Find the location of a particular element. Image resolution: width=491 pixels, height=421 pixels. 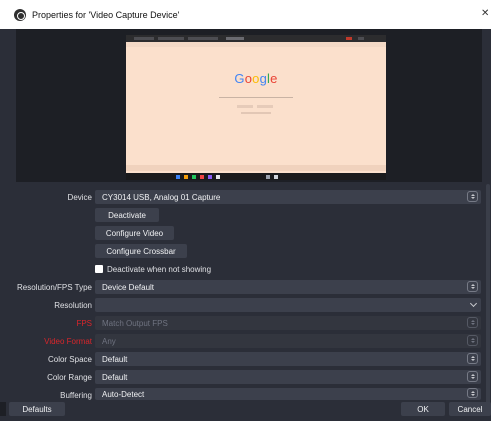

video-format-select: Any is located at coordinates (288, 341).